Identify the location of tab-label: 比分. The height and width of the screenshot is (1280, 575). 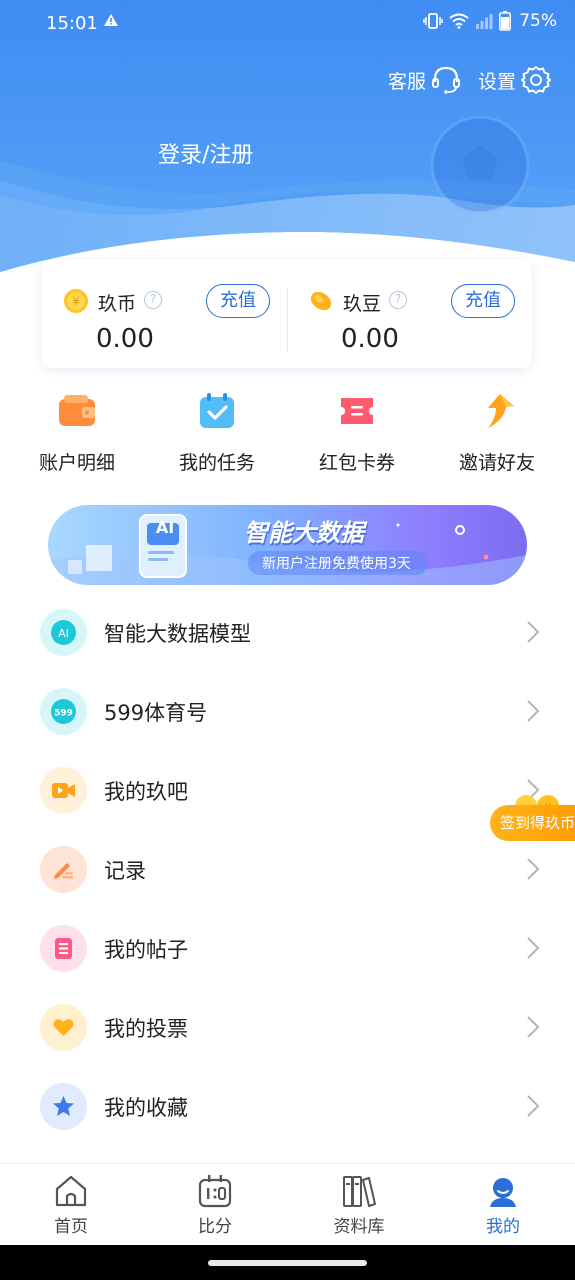
(215, 1227).